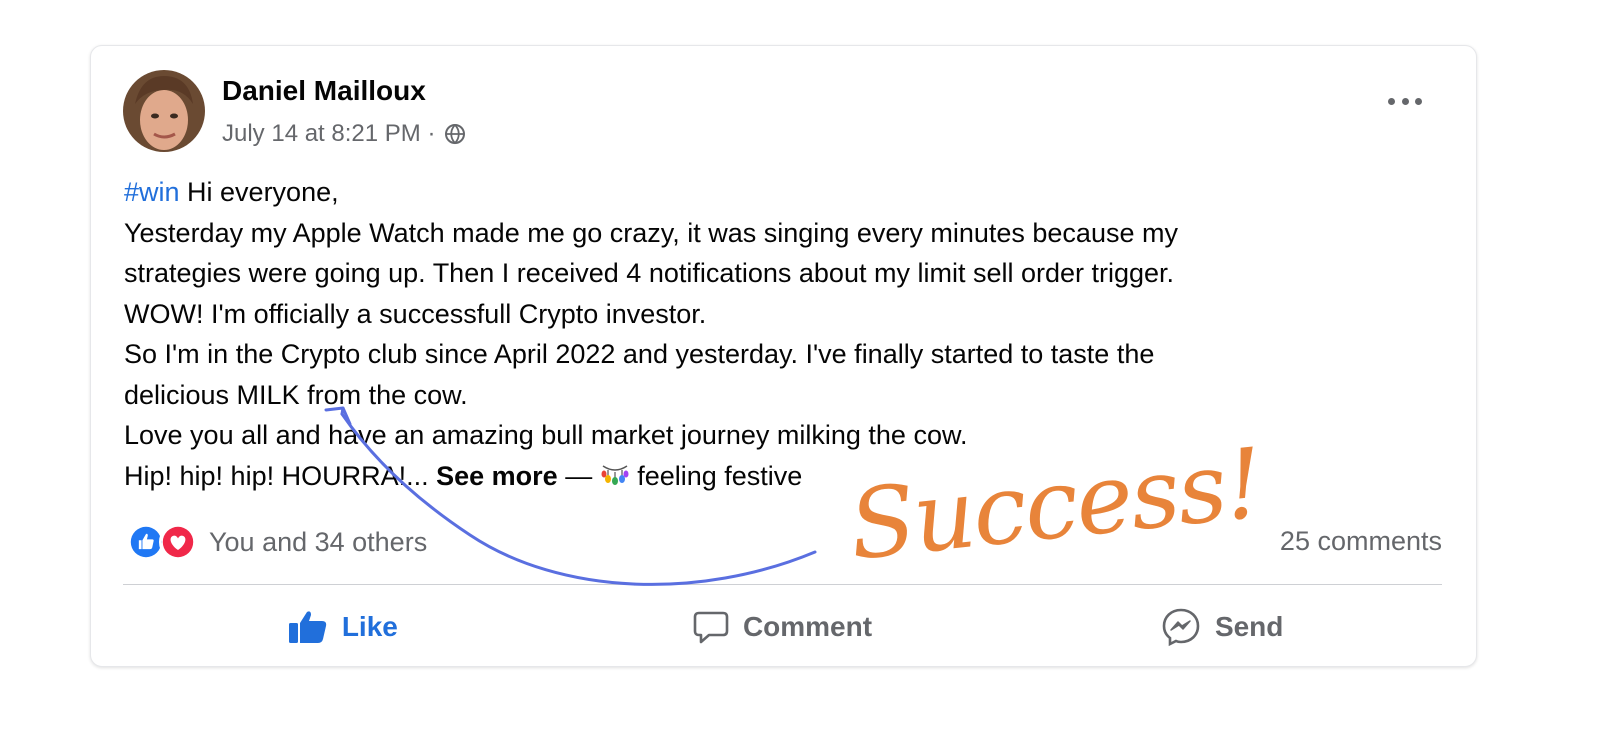 Image resolution: width=1600 pixels, height=730 pixels. I want to click on festive-lights-icon, so click(615, 474).